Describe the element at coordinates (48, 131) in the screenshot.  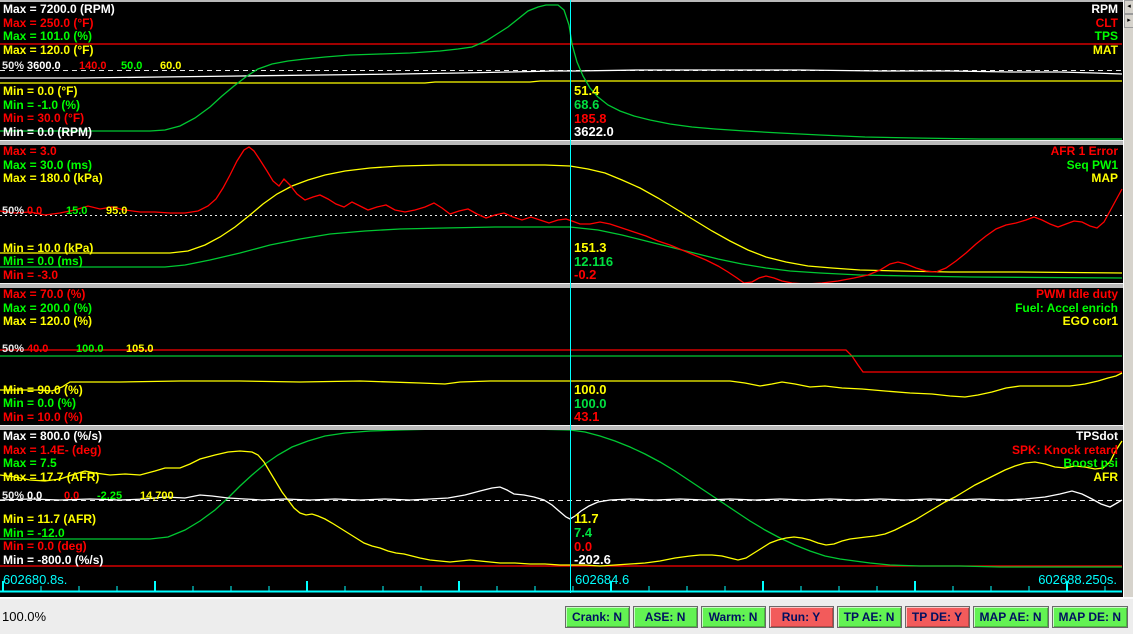
I see `min-label-item: Min = 0.0 (RPM)` at that location.